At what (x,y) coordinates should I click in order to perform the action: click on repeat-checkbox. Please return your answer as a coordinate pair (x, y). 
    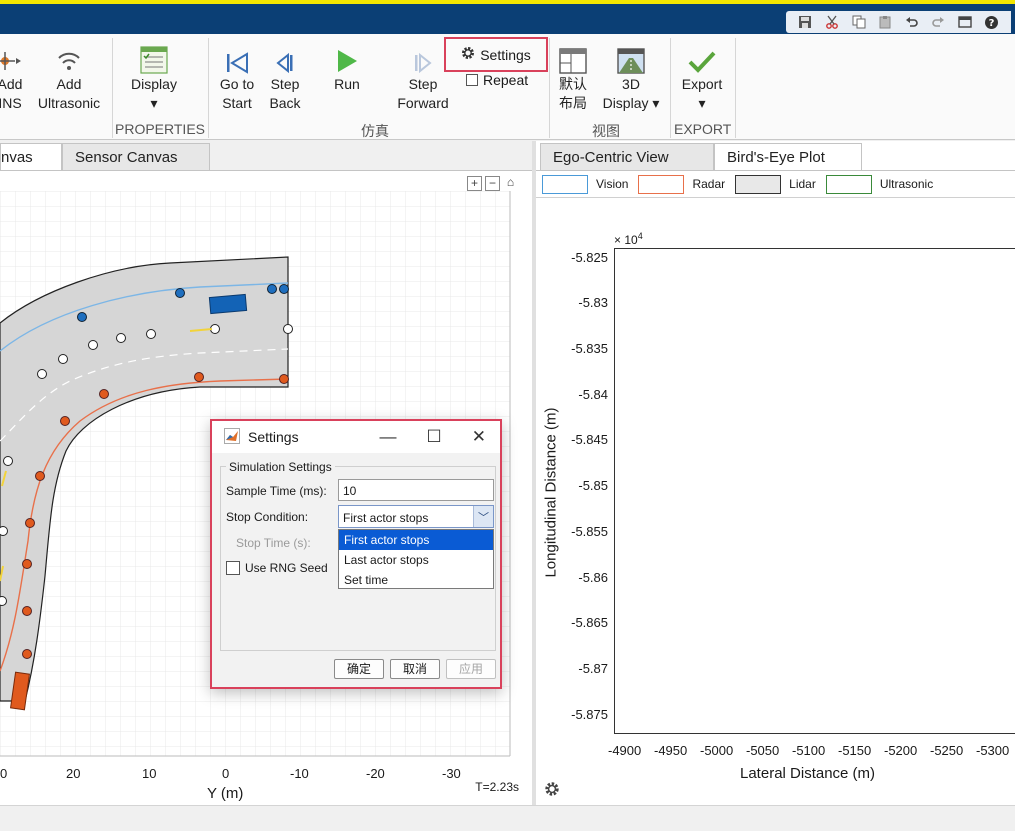
    Looking at the image, I should click on (472, 80).